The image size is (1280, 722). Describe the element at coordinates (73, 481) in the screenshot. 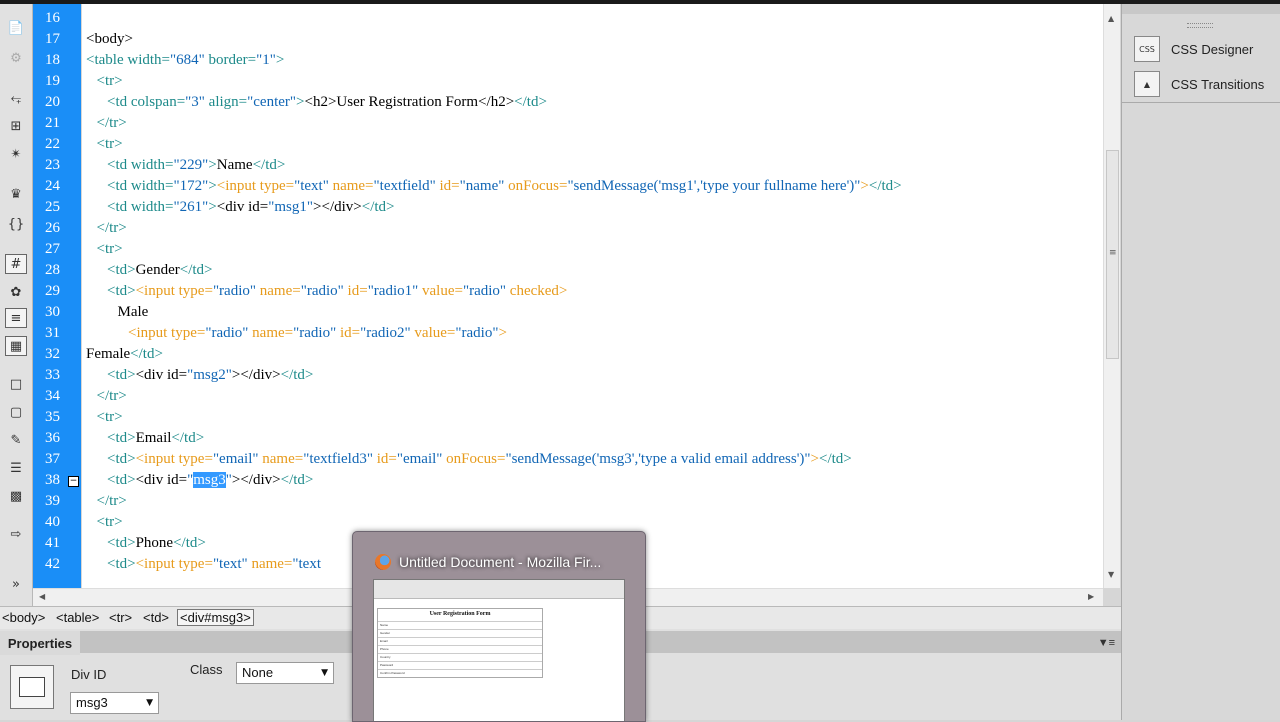

I see `collapse-code-icon: −` at that location.